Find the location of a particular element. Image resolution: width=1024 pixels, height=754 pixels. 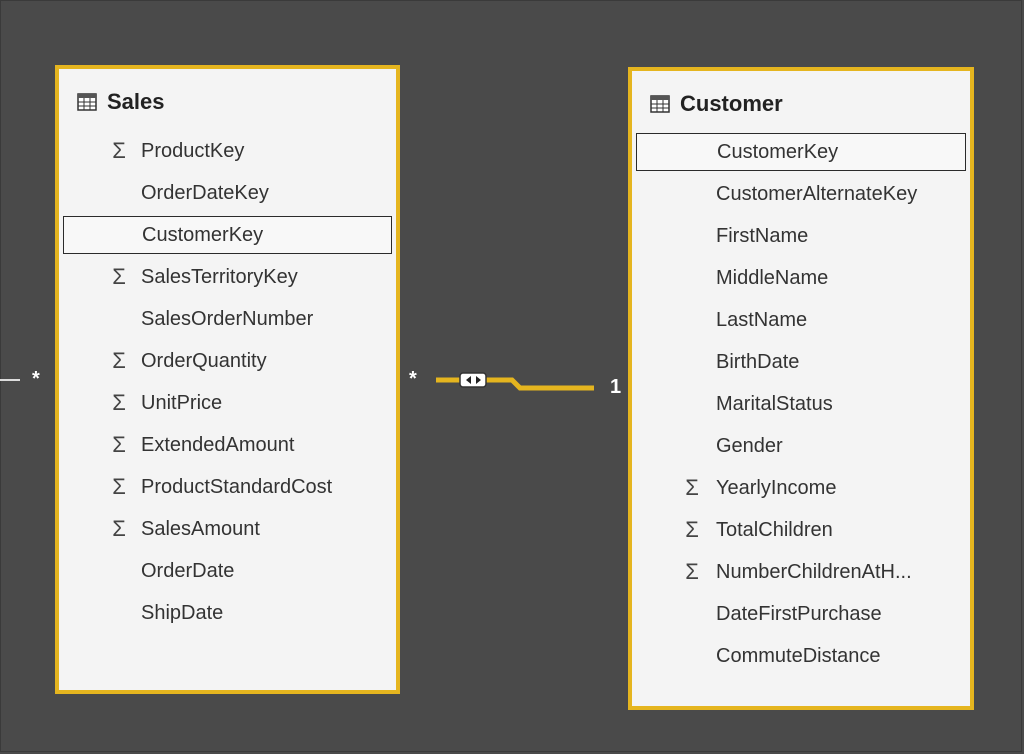

sales-field-name: SalesAmount is located at coordinates (200, 528).